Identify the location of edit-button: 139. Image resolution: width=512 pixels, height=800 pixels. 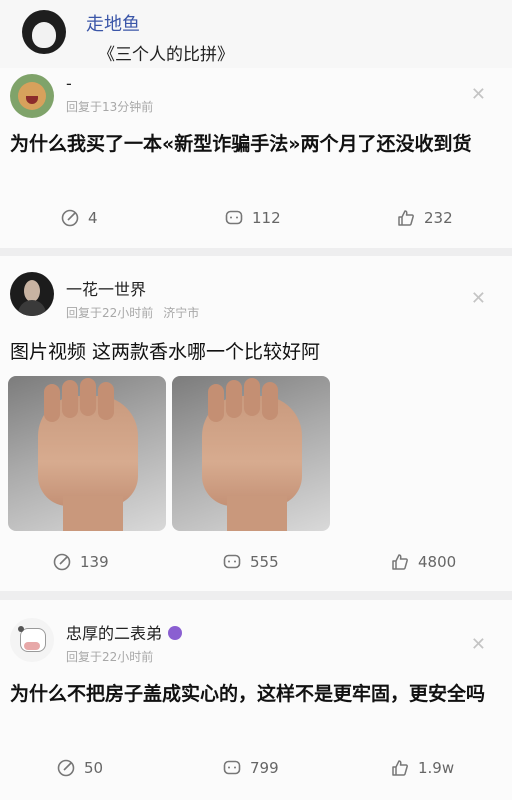
(80, 562).